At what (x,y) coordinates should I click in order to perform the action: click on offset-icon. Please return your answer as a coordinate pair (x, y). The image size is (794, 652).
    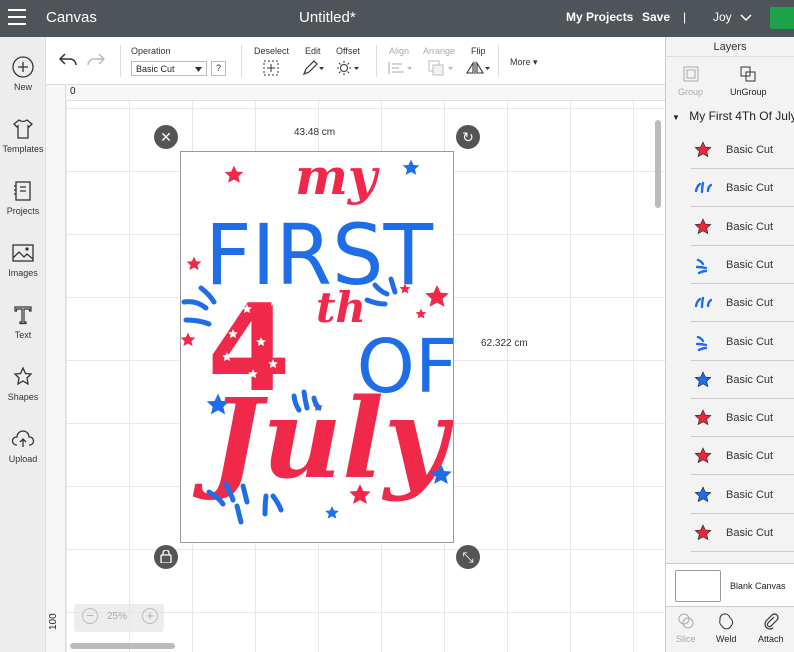
    Looking at the image, I should click on (348, 68).